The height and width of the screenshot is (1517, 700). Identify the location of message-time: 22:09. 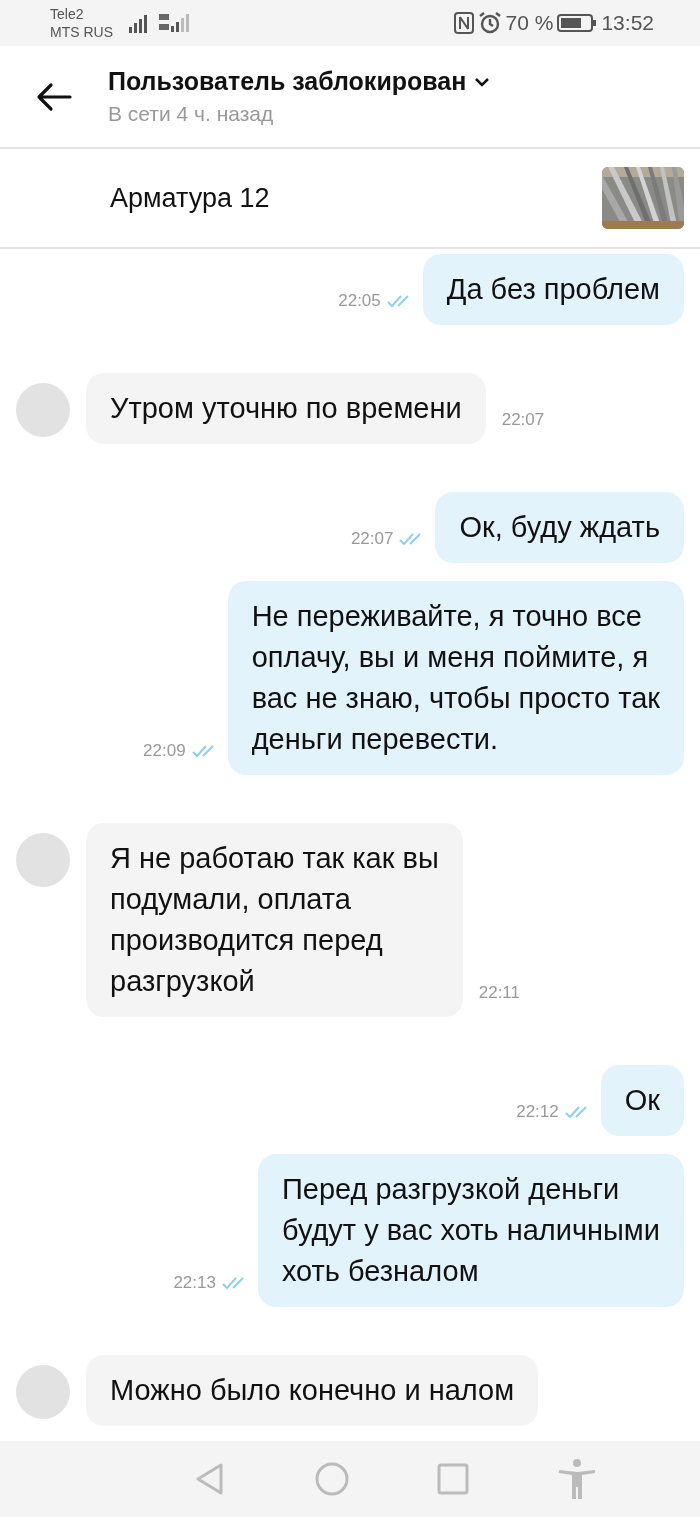
(164, 751).